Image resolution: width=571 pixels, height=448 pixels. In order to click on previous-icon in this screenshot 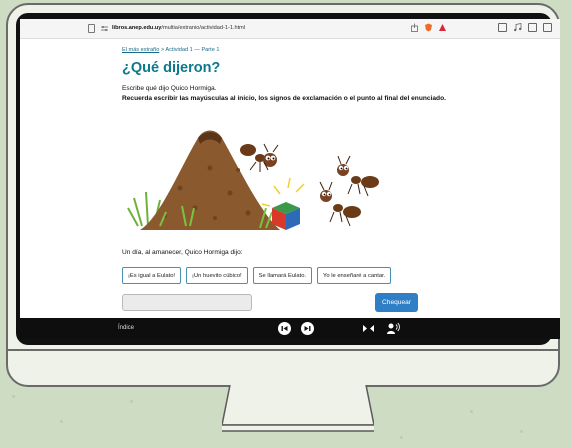, I will do `click(284, 328)`.